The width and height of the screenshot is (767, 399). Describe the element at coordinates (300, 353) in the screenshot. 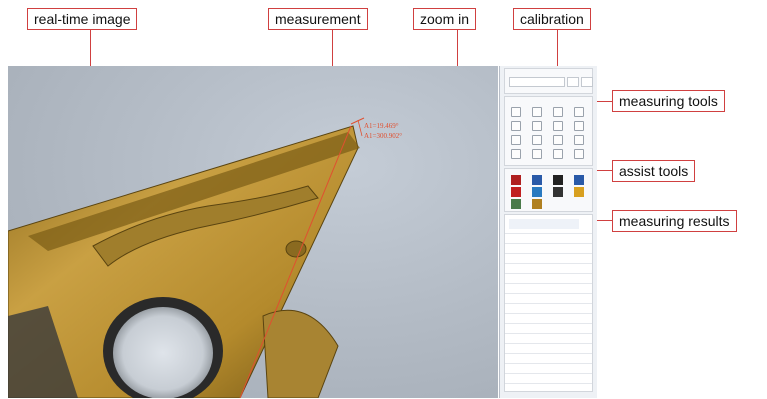

I see `insert-lower-edge` at that location.